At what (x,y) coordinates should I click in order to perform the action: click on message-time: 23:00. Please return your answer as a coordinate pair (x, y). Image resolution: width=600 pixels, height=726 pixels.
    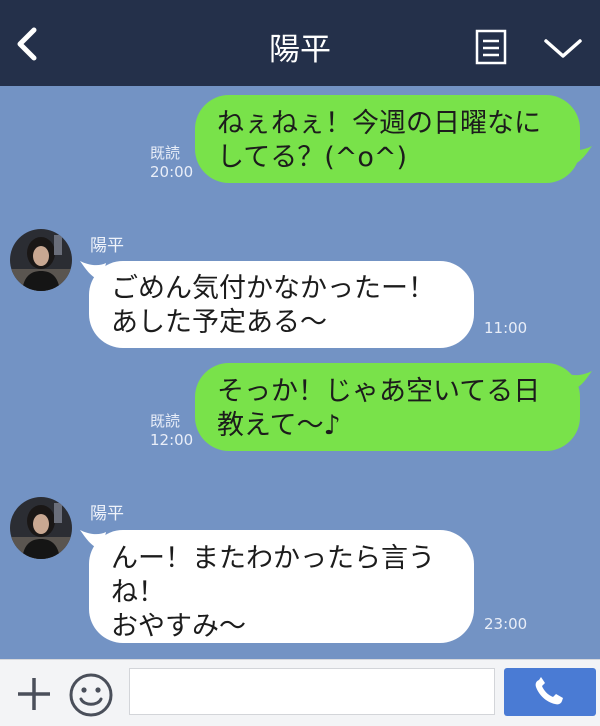
    Looking at the image, I should click on (506, 624).